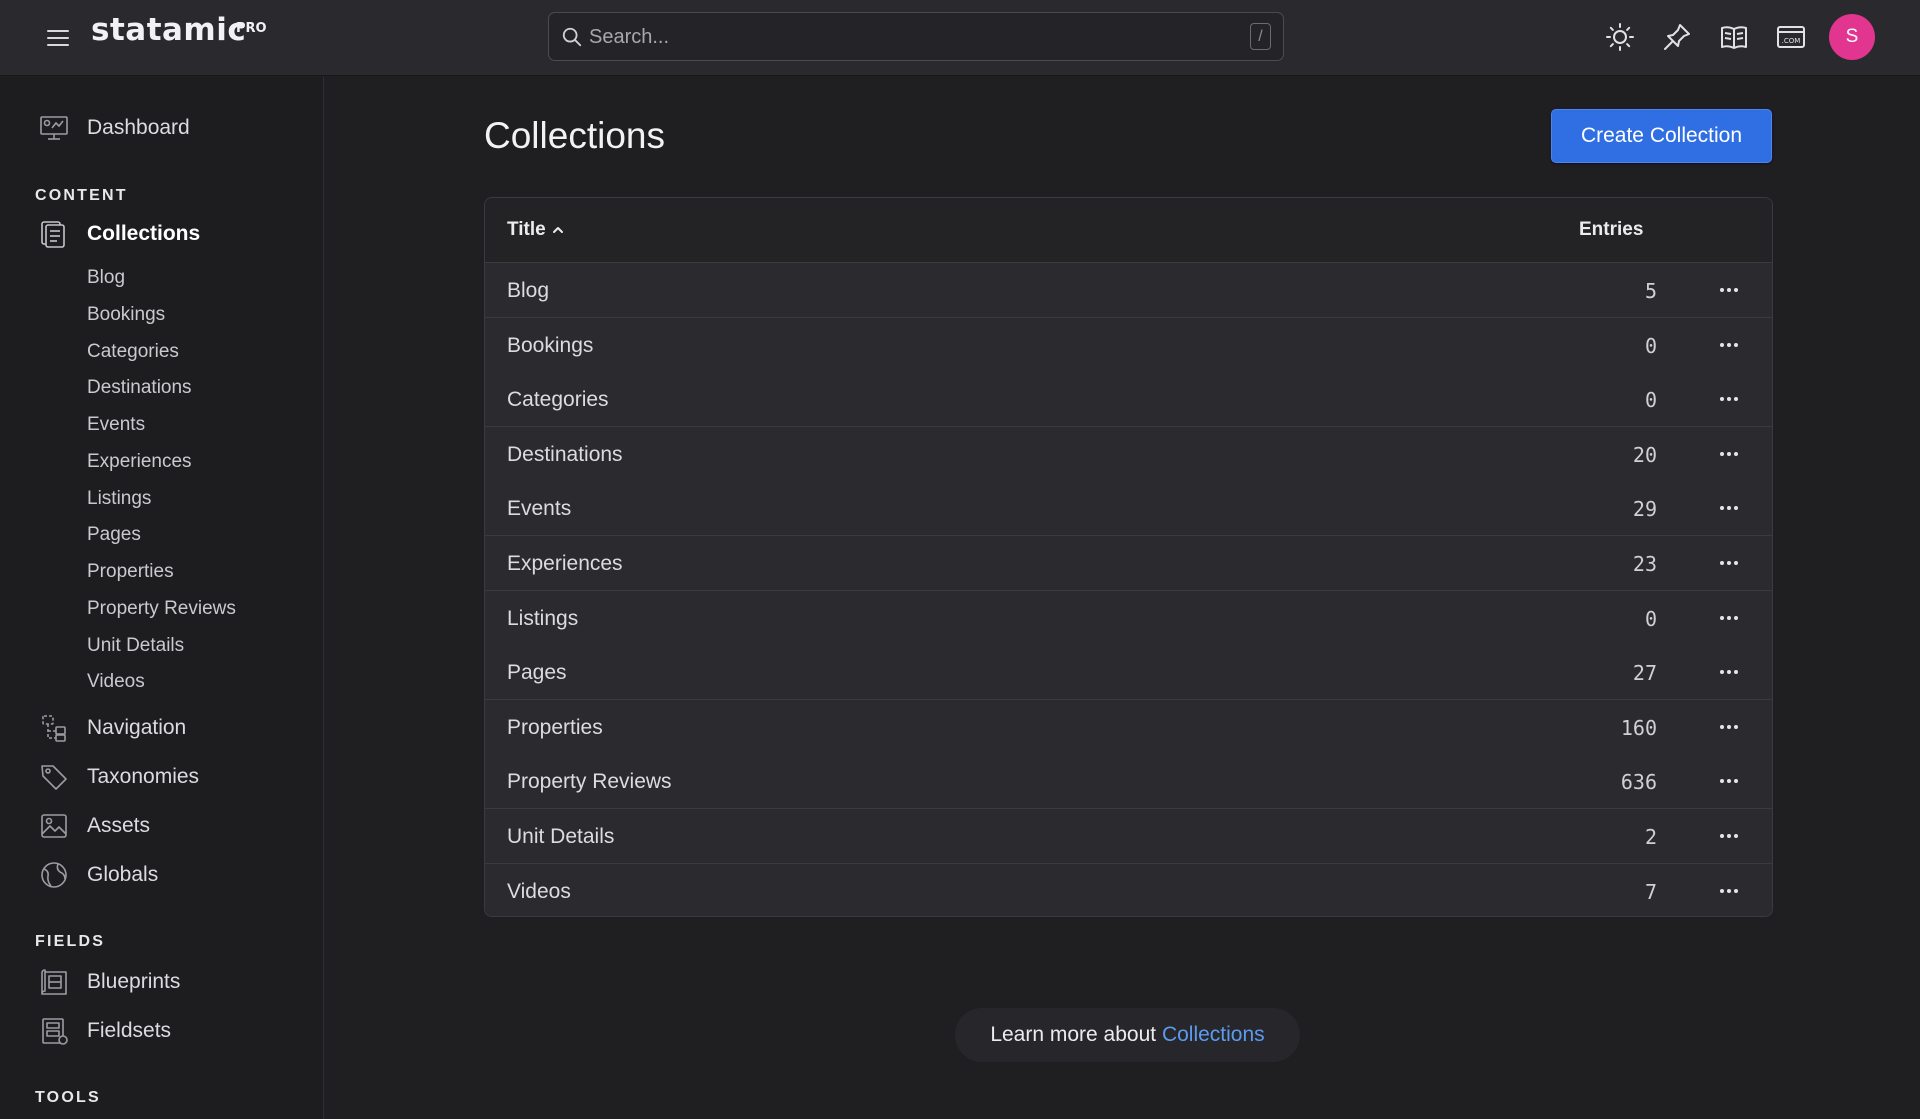 This screenshot has height=1119, width=1920. I want to click on row-title-link: Pages, so click(537, 673).